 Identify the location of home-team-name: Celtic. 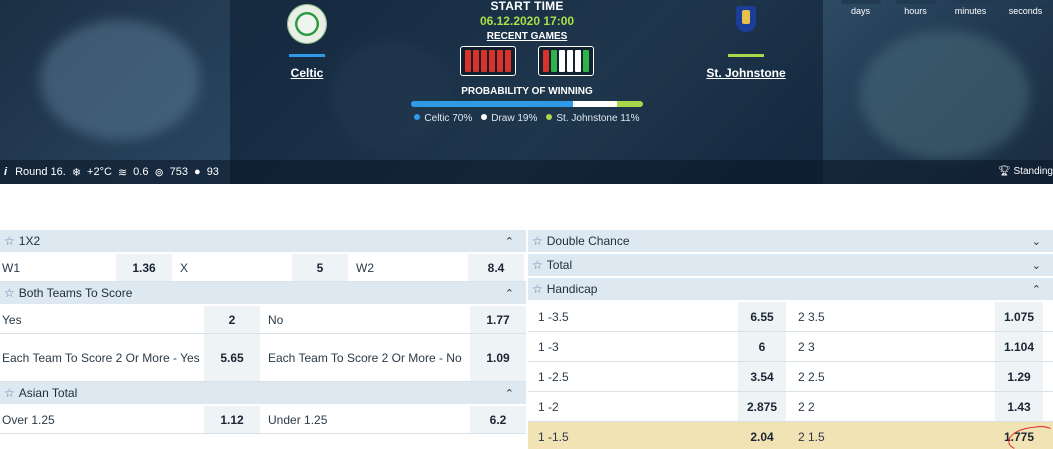
(307, 73).